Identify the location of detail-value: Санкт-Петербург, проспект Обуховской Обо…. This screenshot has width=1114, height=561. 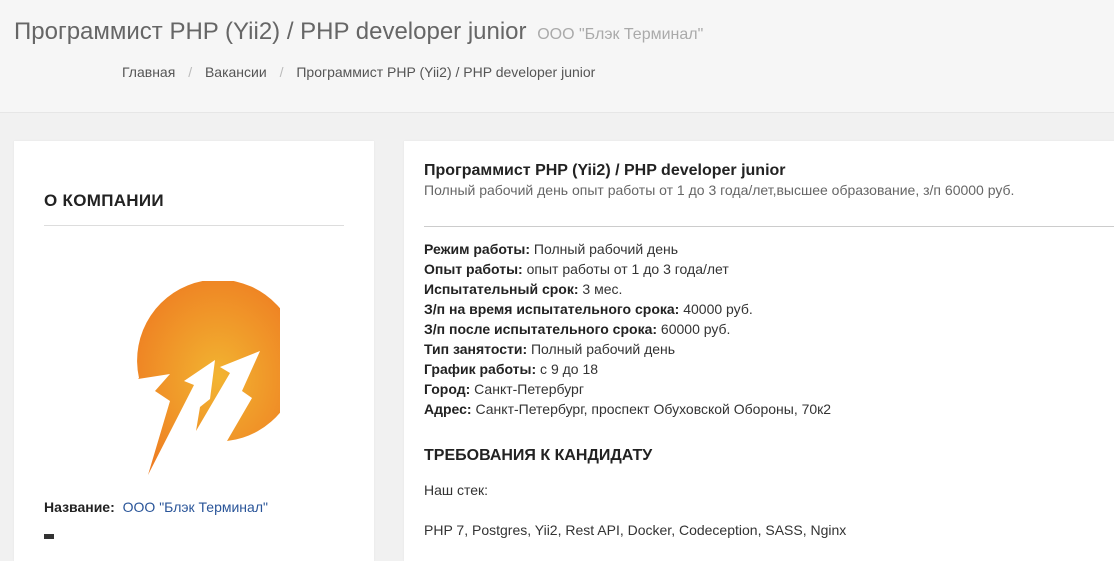
(651, 409).